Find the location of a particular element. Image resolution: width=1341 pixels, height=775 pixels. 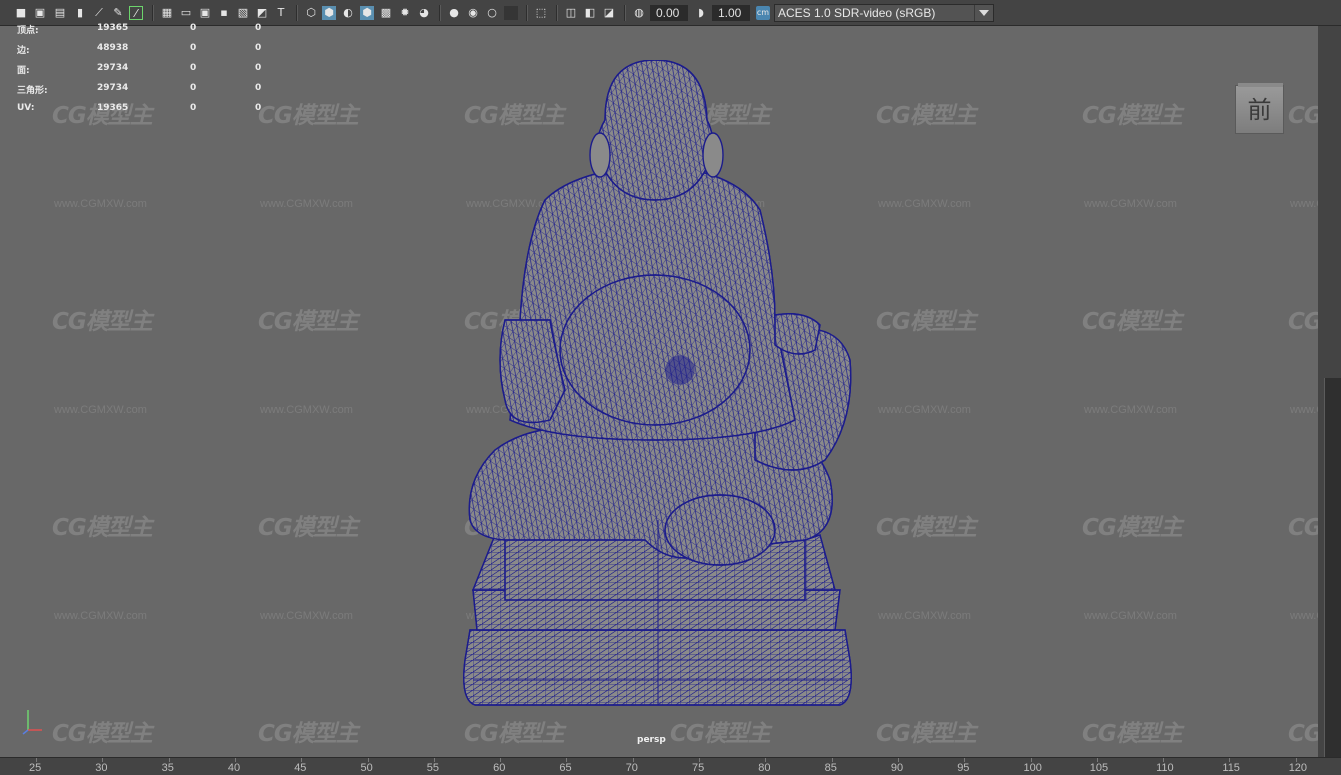

camera-select-icon: ■ is located at coordinates (21, 13).